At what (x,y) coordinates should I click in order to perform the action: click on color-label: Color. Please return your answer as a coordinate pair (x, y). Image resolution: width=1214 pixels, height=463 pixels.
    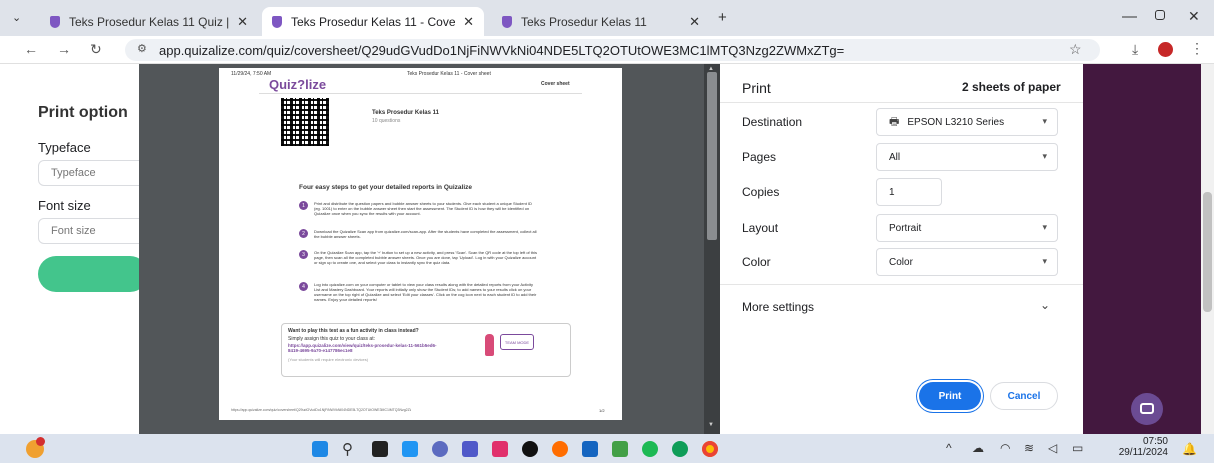
    Looking at the image, I should click on (756, 262).